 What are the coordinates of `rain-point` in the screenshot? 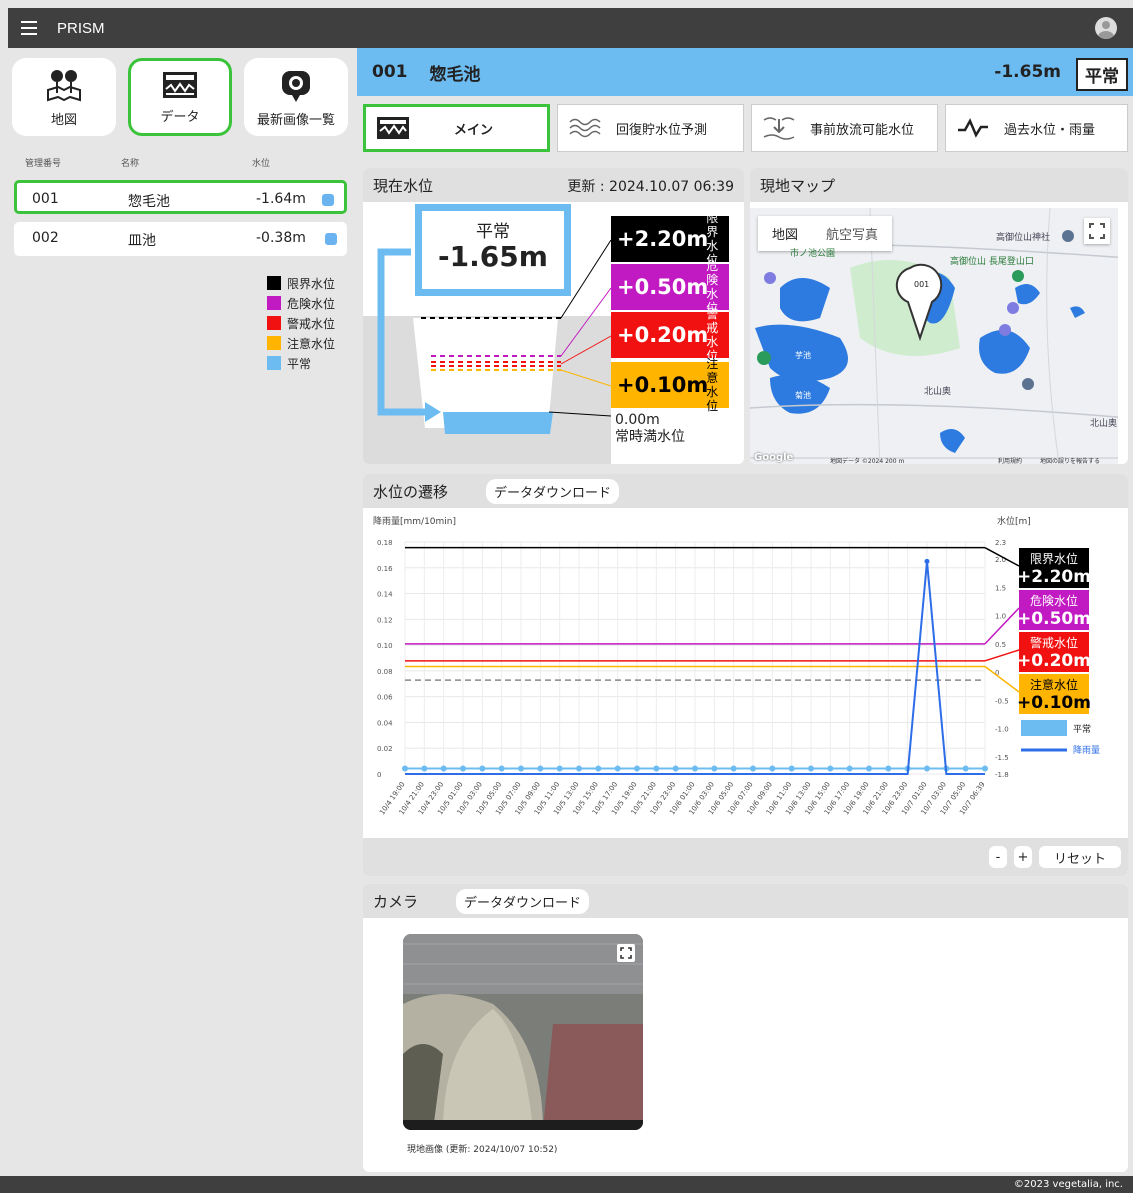 It's located at (927, 561).